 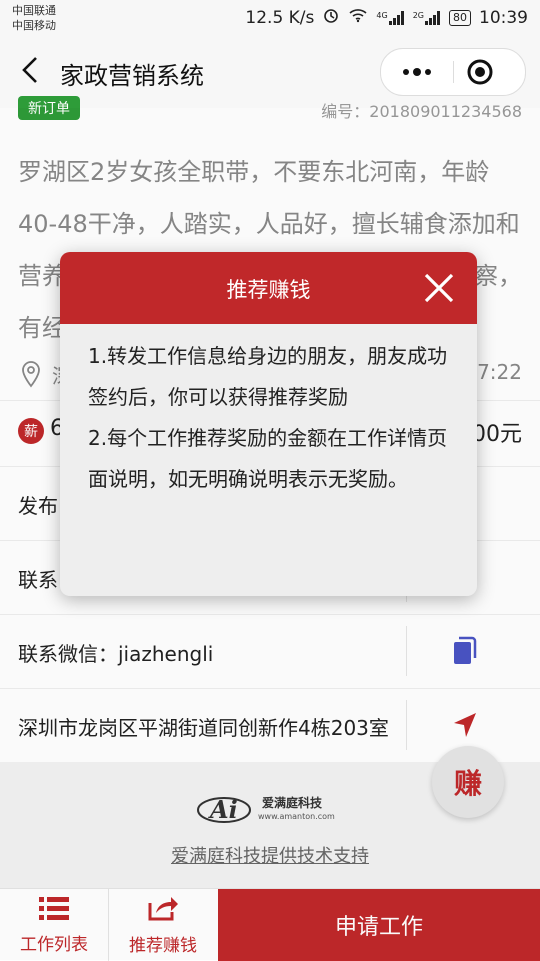 I want to click on signal-icon-2: 2G, so click(x=426, y=17).